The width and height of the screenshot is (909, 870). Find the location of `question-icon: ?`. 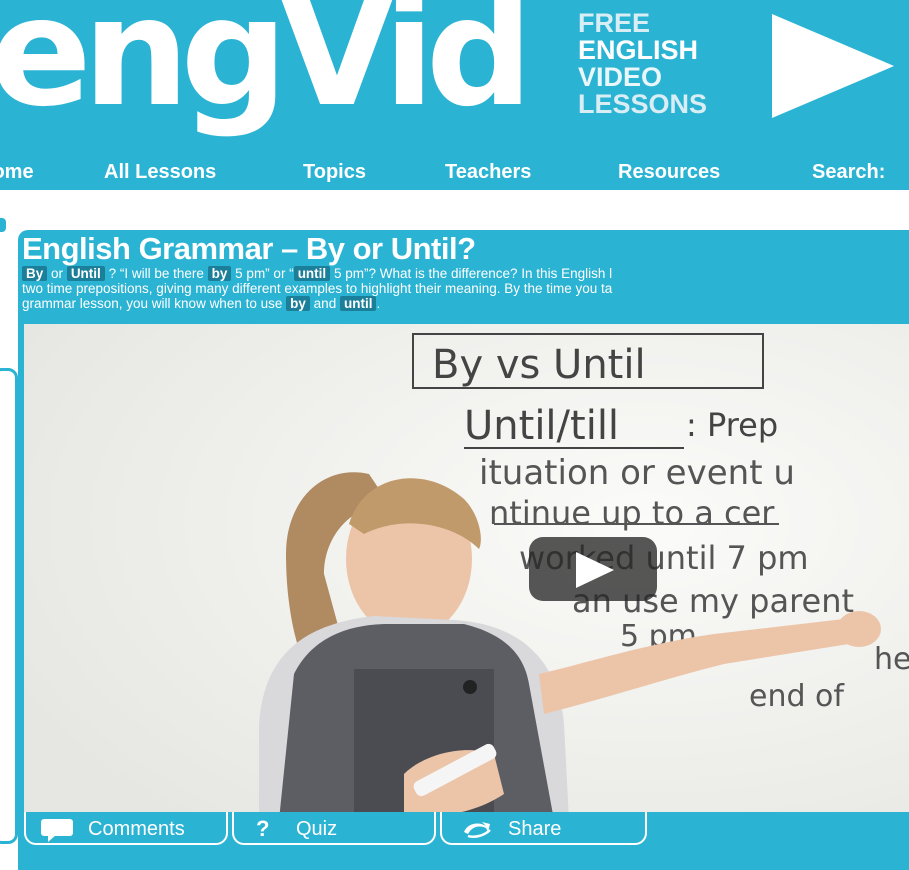

question-icon: ? is located at coordinates (263, 828).